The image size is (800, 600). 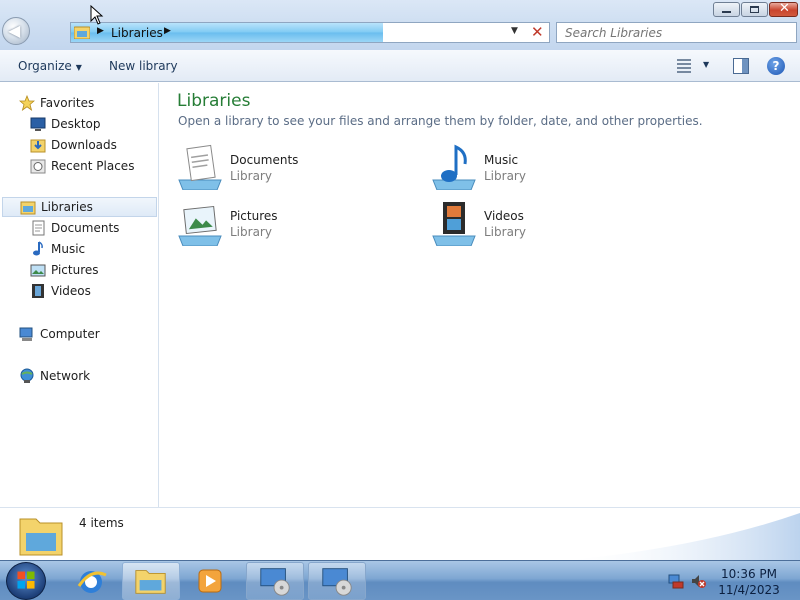 I want to click on nav-network: Network, so click(x=54, y=376).